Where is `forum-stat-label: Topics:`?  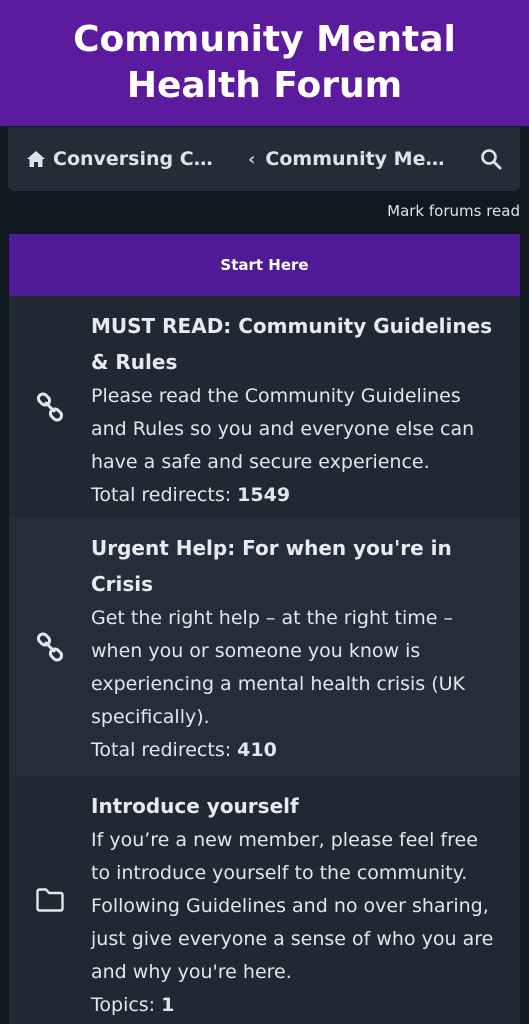
forum-stat-label: Topics: is located at coordinates (123, 1005).